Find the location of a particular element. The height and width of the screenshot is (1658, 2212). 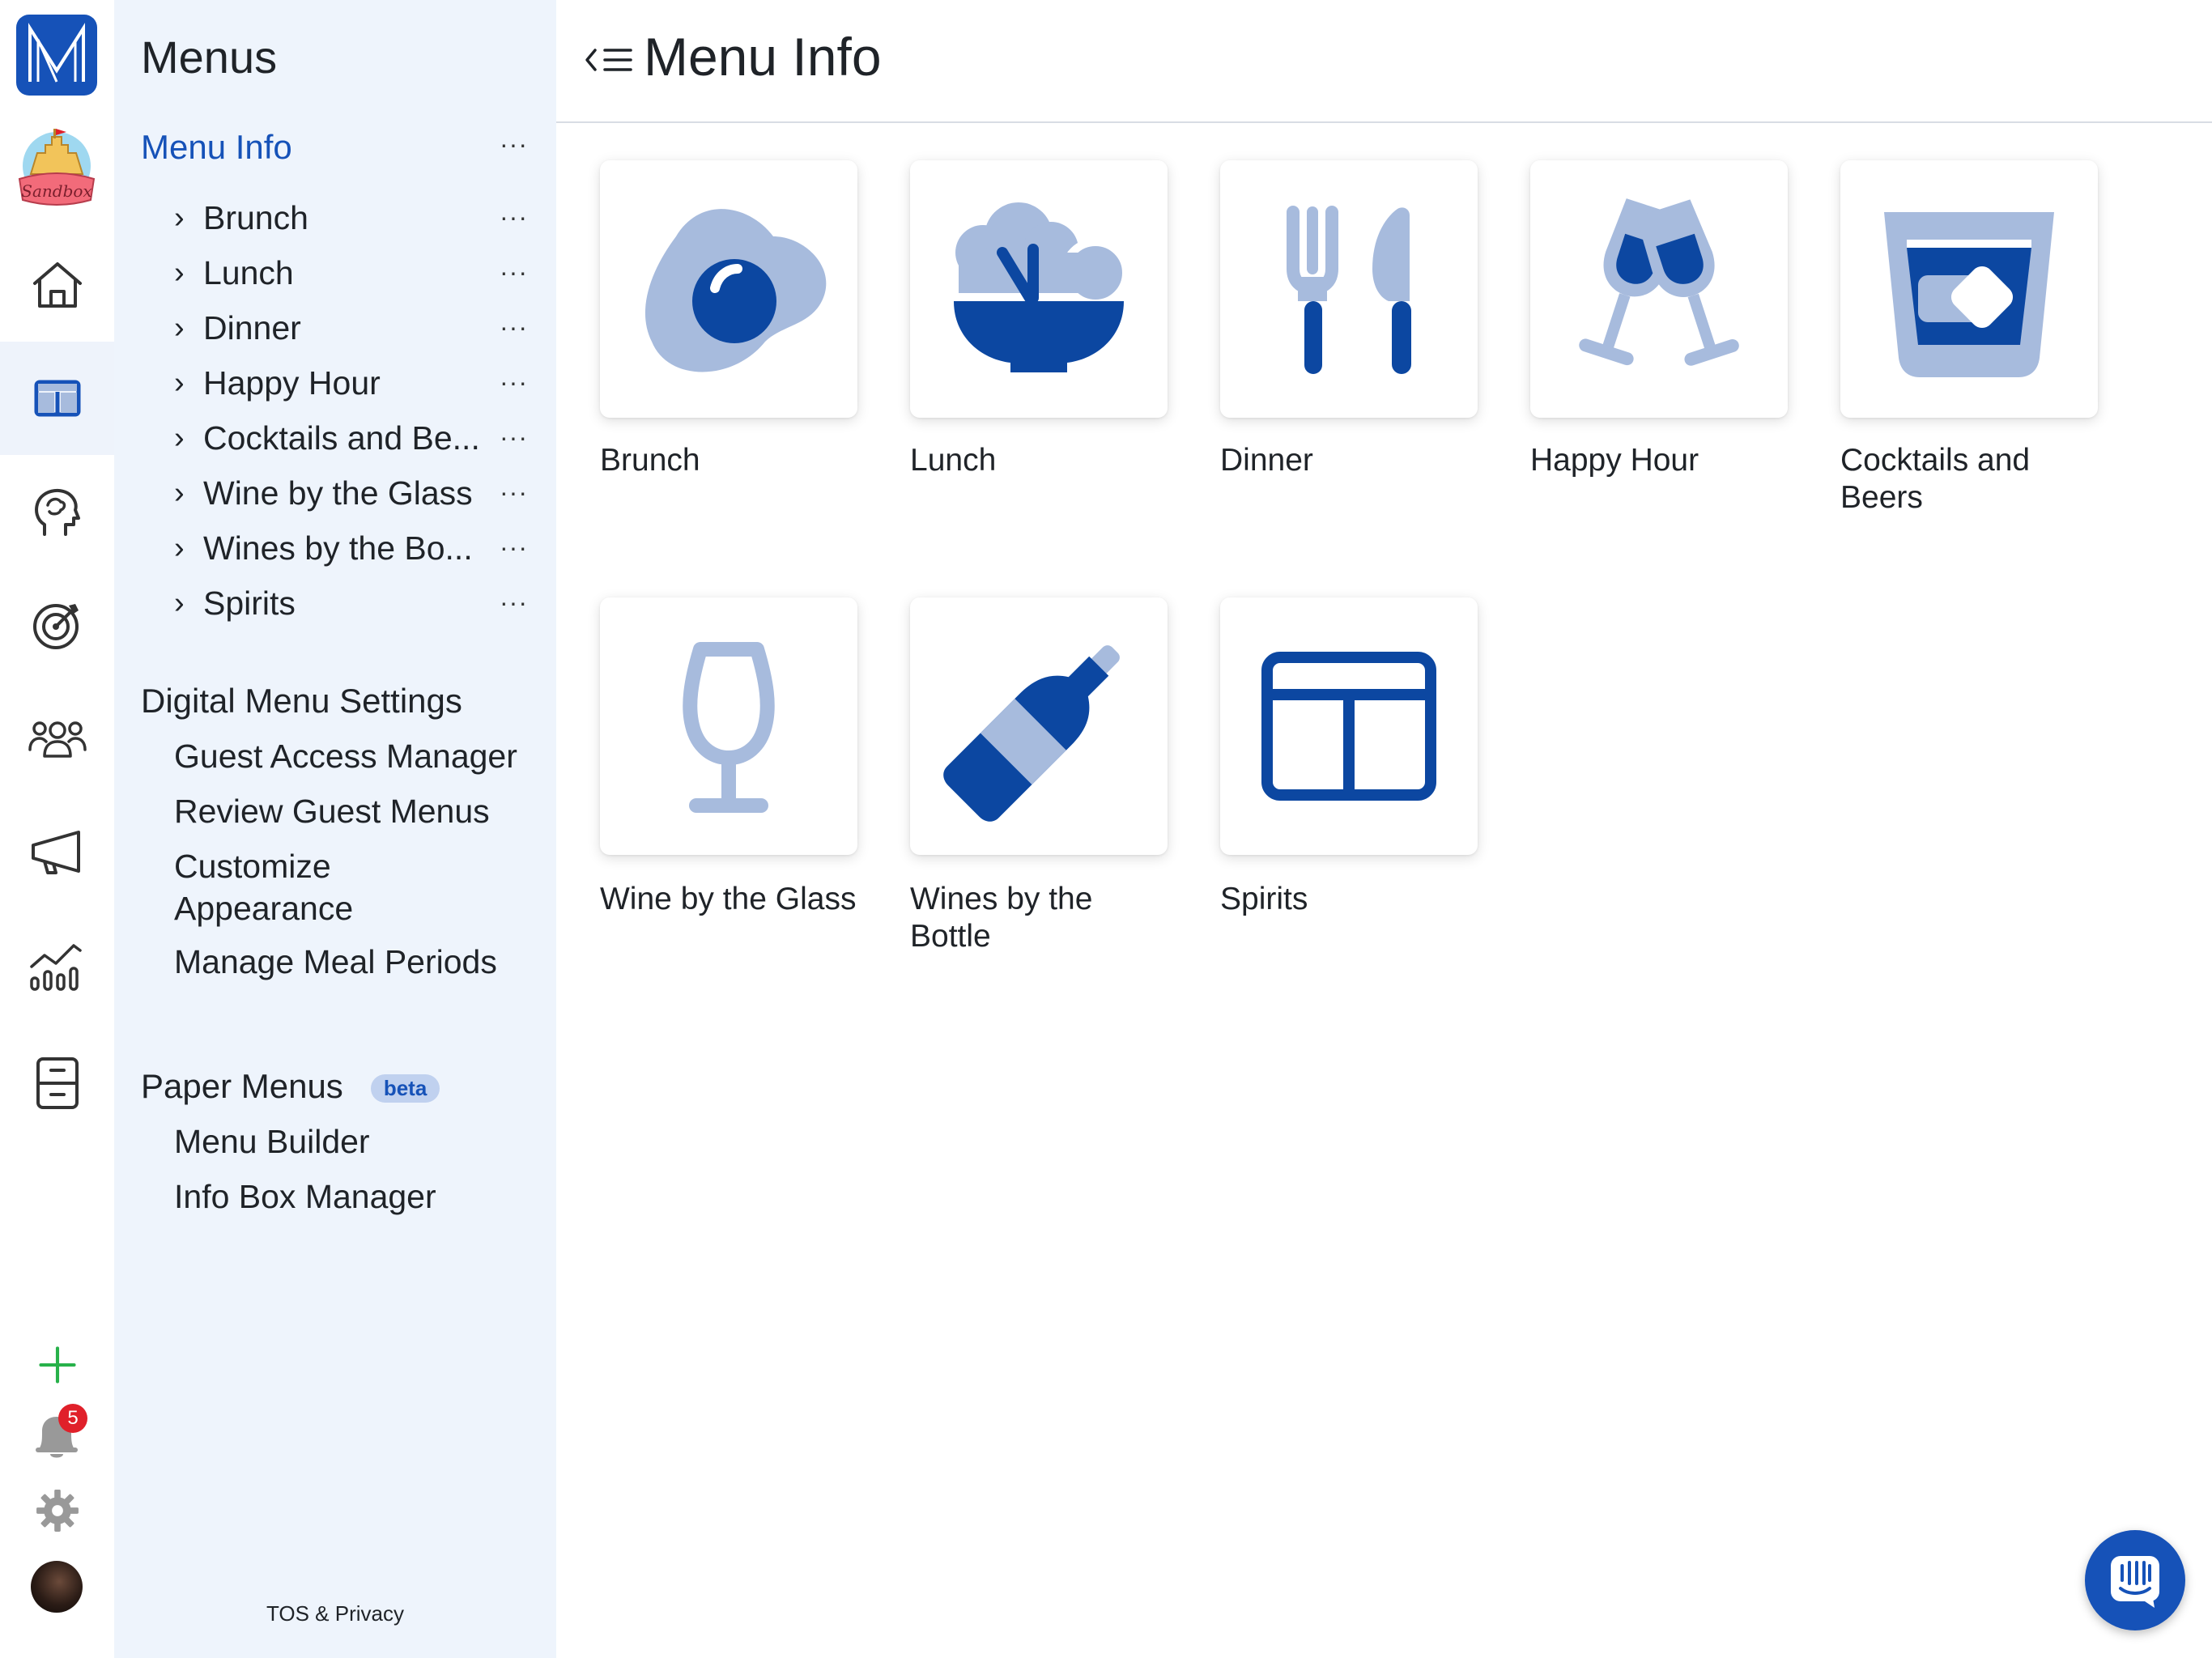

wine-bottle-icon is located at coordinates (1031, 733).